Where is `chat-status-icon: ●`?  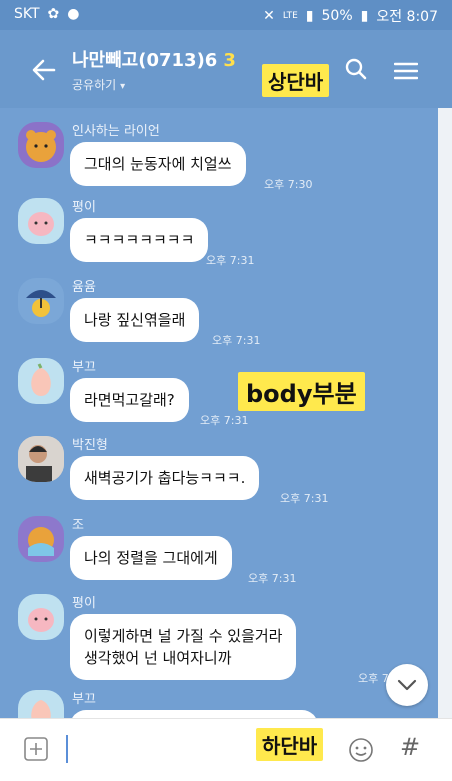
chat-status-icon: ● is located at coordinates (73, 14).